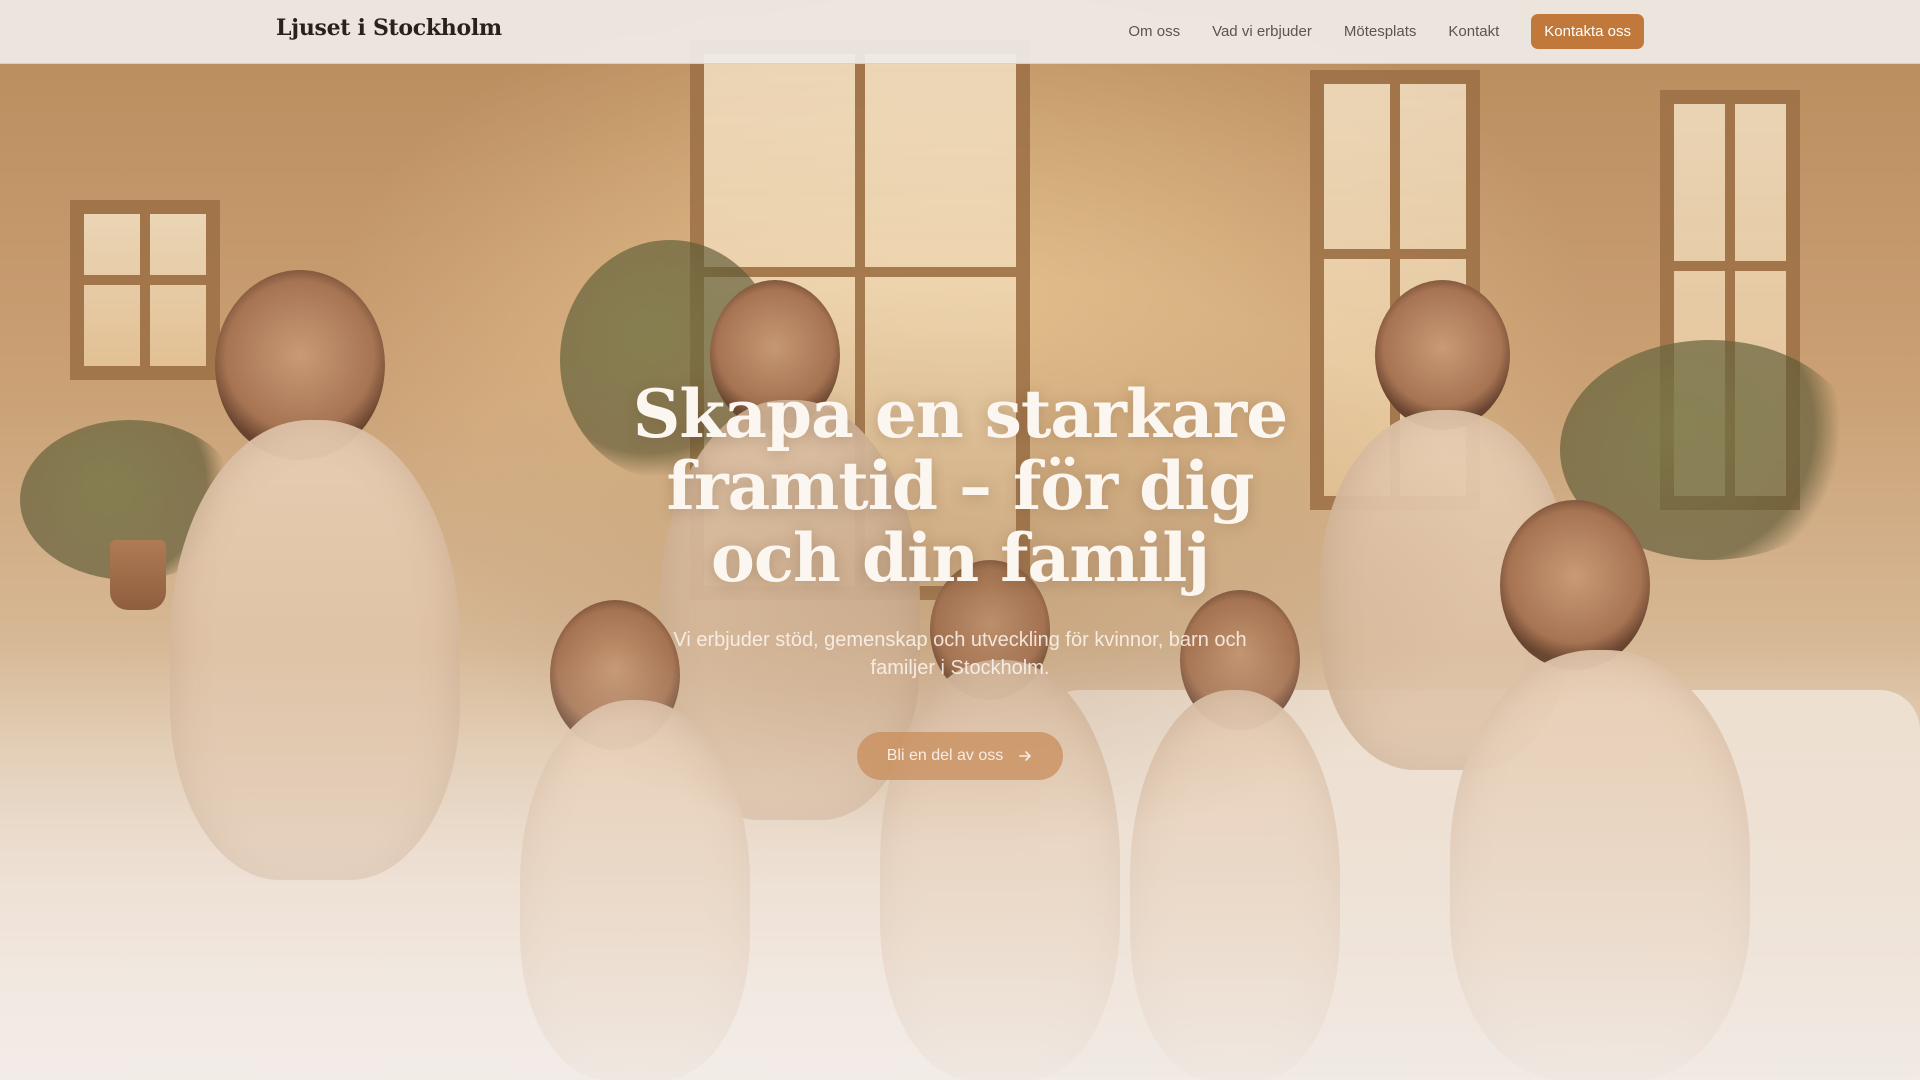 Image resolution: width=1920 pixels, height=1080 pixels. Describe the element at coordinates (389, 28) in the screenshot. I see `brand-logo-link: Ljuset i Stockholm` at that location.